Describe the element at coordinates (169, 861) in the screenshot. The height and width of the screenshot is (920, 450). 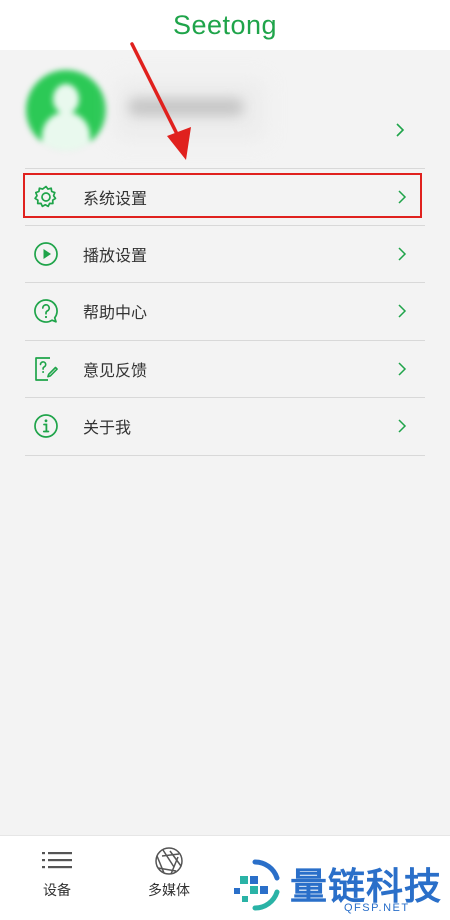
I see `aperture-icon` at that location.